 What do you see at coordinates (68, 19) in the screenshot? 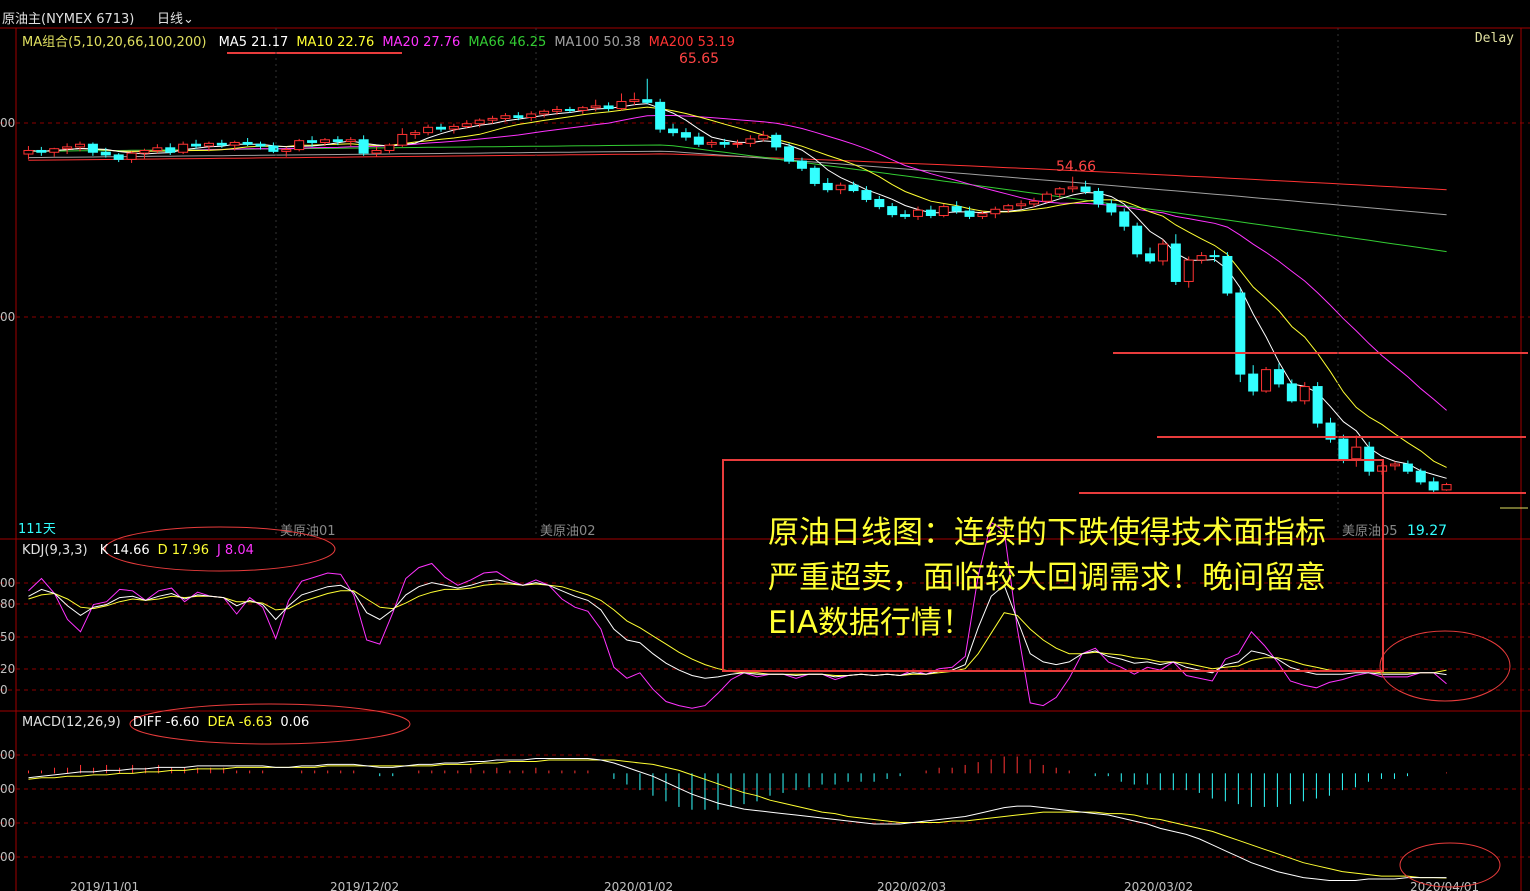
I see `instrument-title: 原油主(NYMEX 6713)` at bounding box center [68, 19].